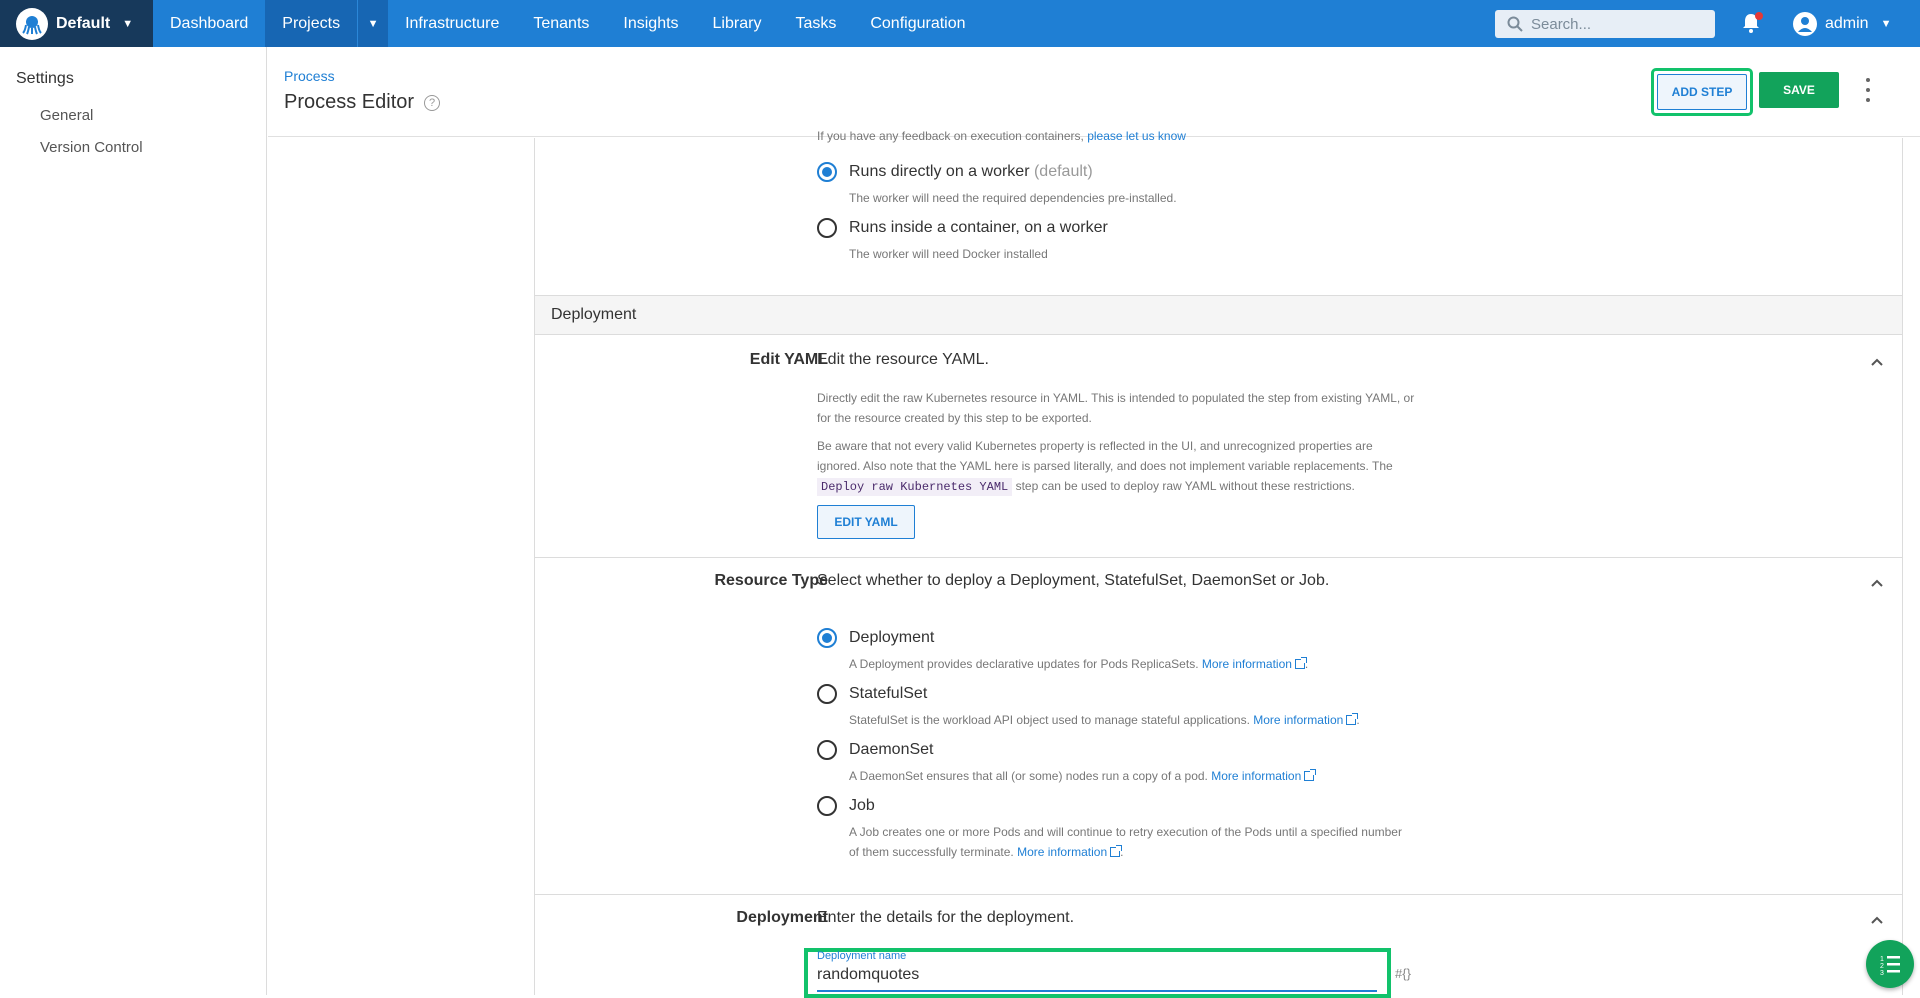 The image size is (1920, 998). Describe the element at coordinates (815, 23) in the screenshot. I see `nav-tasks: Tasks` at that location.